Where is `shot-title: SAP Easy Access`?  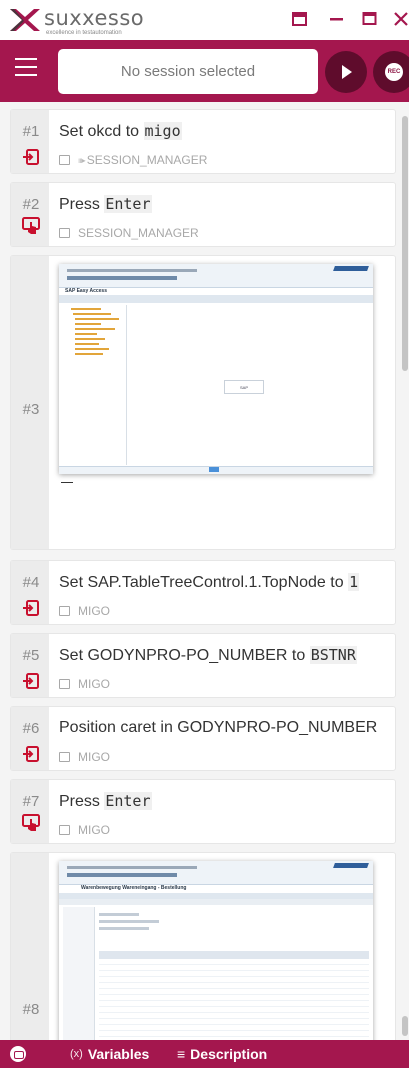
shot-title: SAP Easy Access is located at coordinates (86, 291).